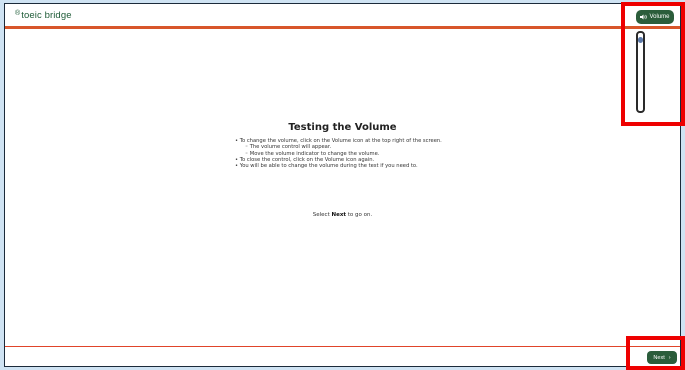  I want to click on select-suffix: to go on., so click(359, 215).